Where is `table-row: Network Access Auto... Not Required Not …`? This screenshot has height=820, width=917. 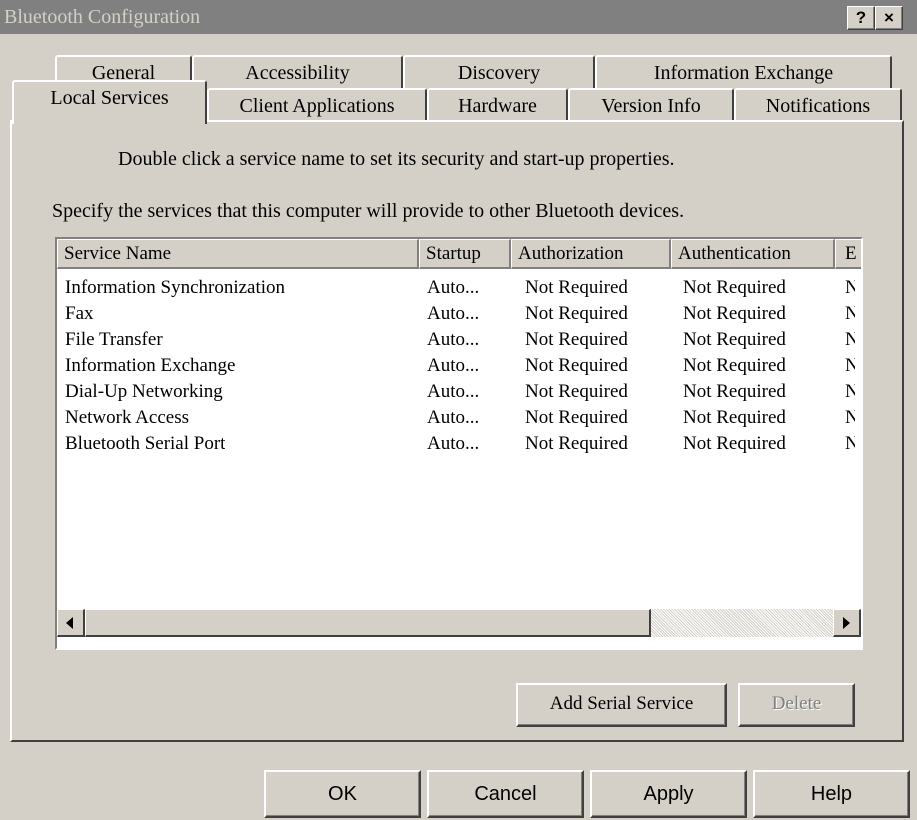
table-row: Network Access Auto... Not Required Not … is located at coordinates (459, 418).